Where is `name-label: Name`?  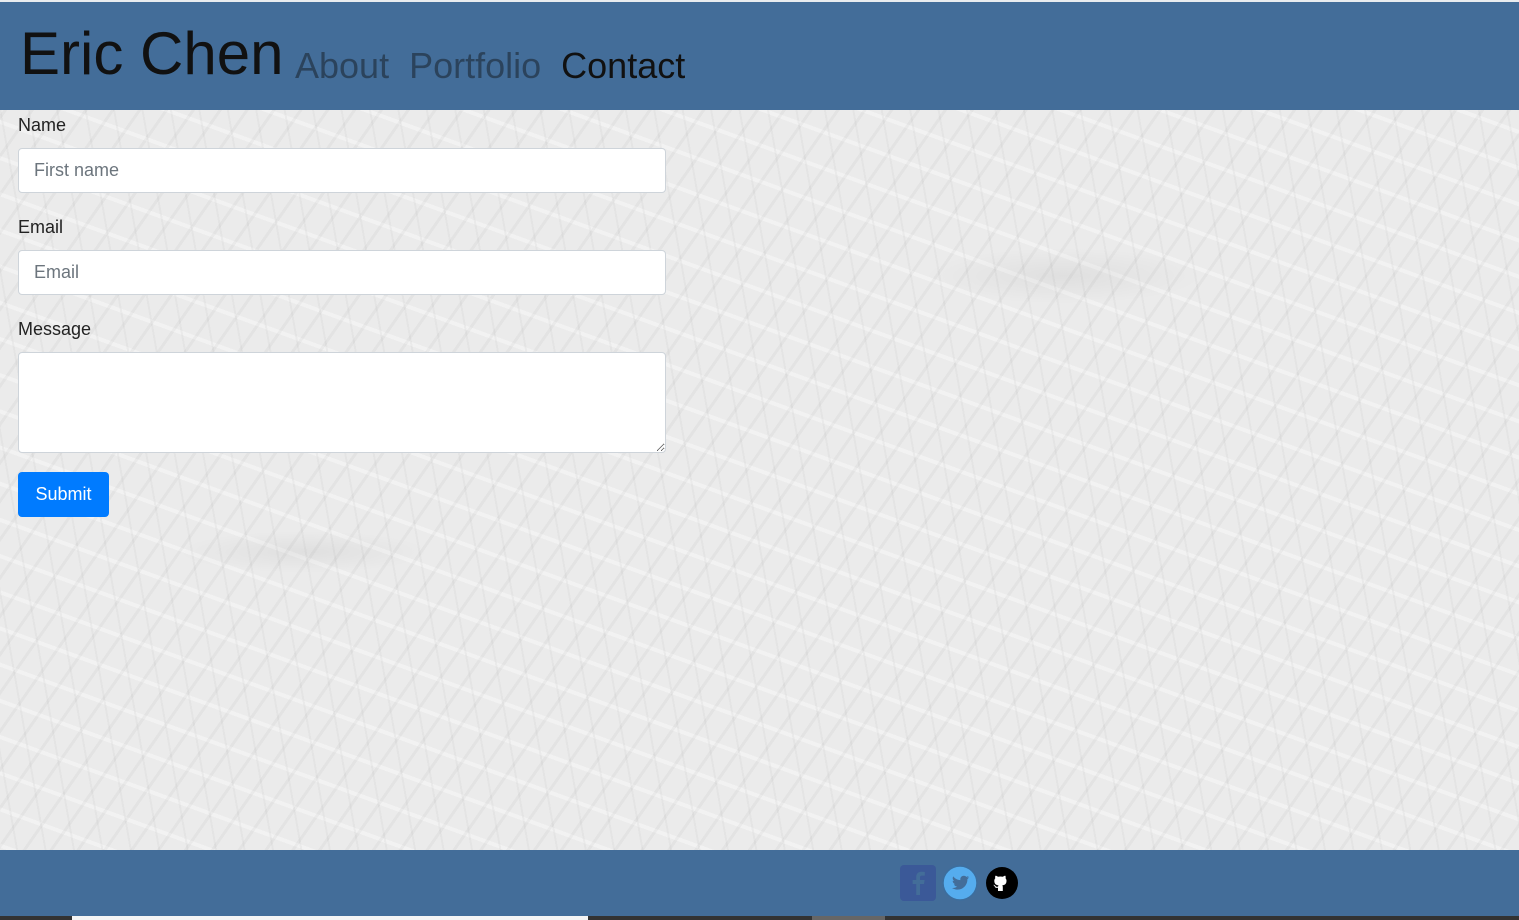 name-label: Name is located at coordinates (42, 125).